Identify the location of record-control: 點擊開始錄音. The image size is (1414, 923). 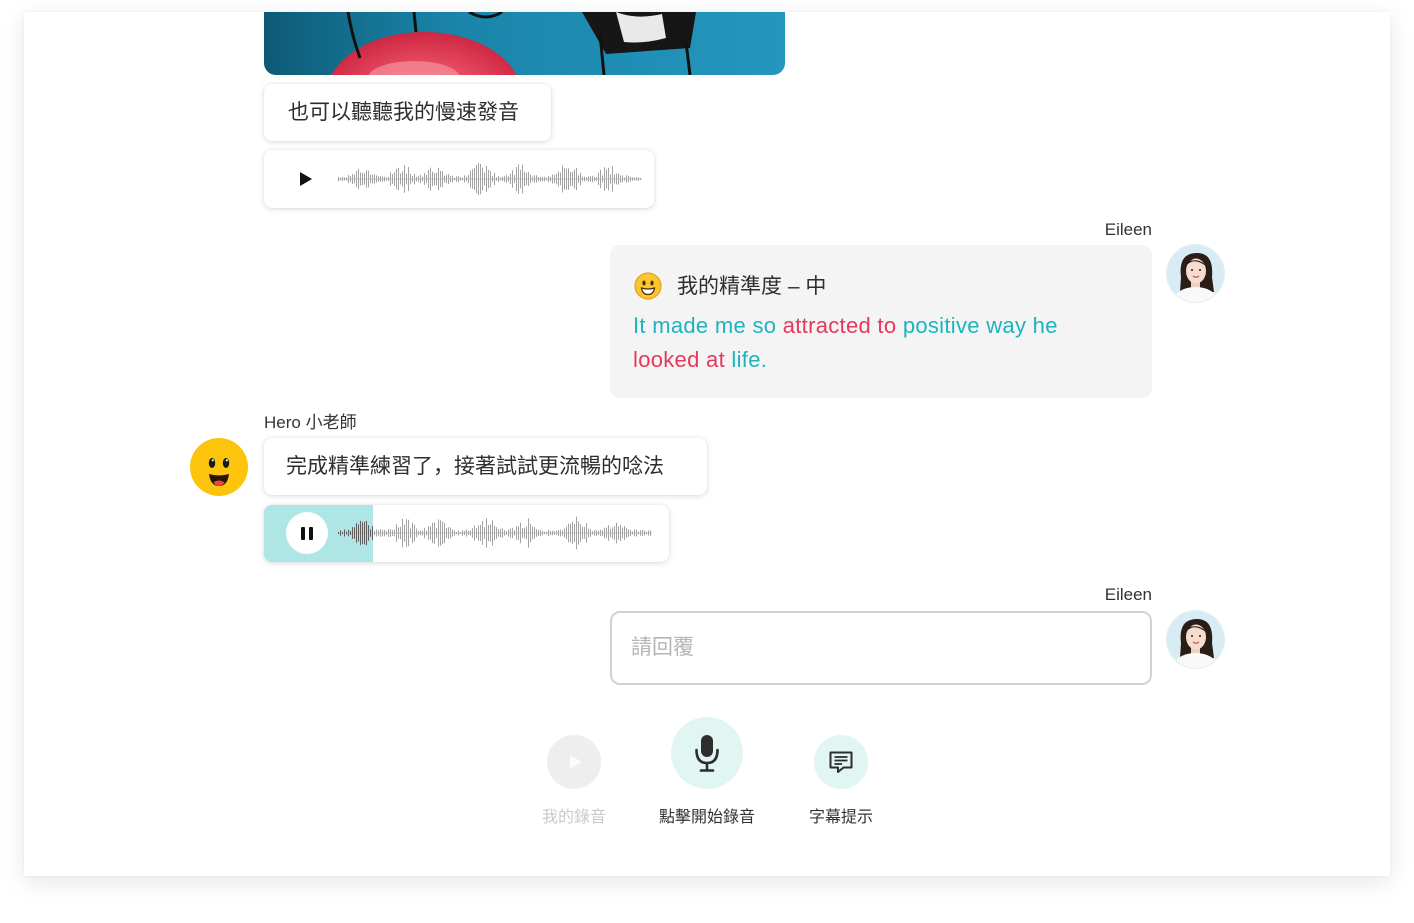
(707, 769).